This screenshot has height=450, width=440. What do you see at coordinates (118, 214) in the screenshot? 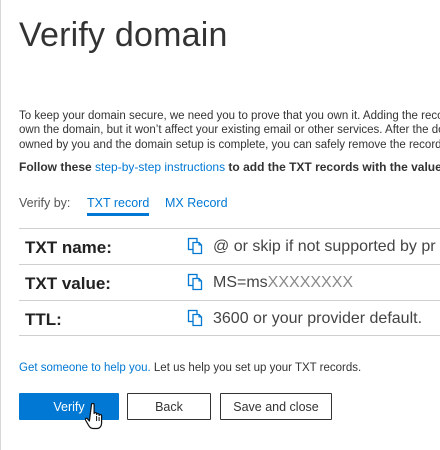
I see `tab-selected-indicator` at bounding box center [118, 214].